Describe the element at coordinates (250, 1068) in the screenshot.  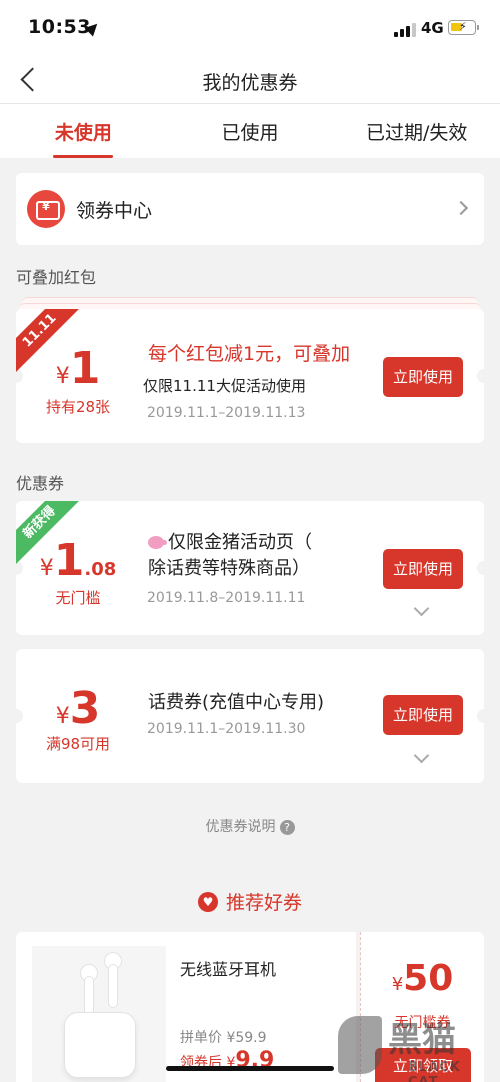
I see `home-indicator` at that location.